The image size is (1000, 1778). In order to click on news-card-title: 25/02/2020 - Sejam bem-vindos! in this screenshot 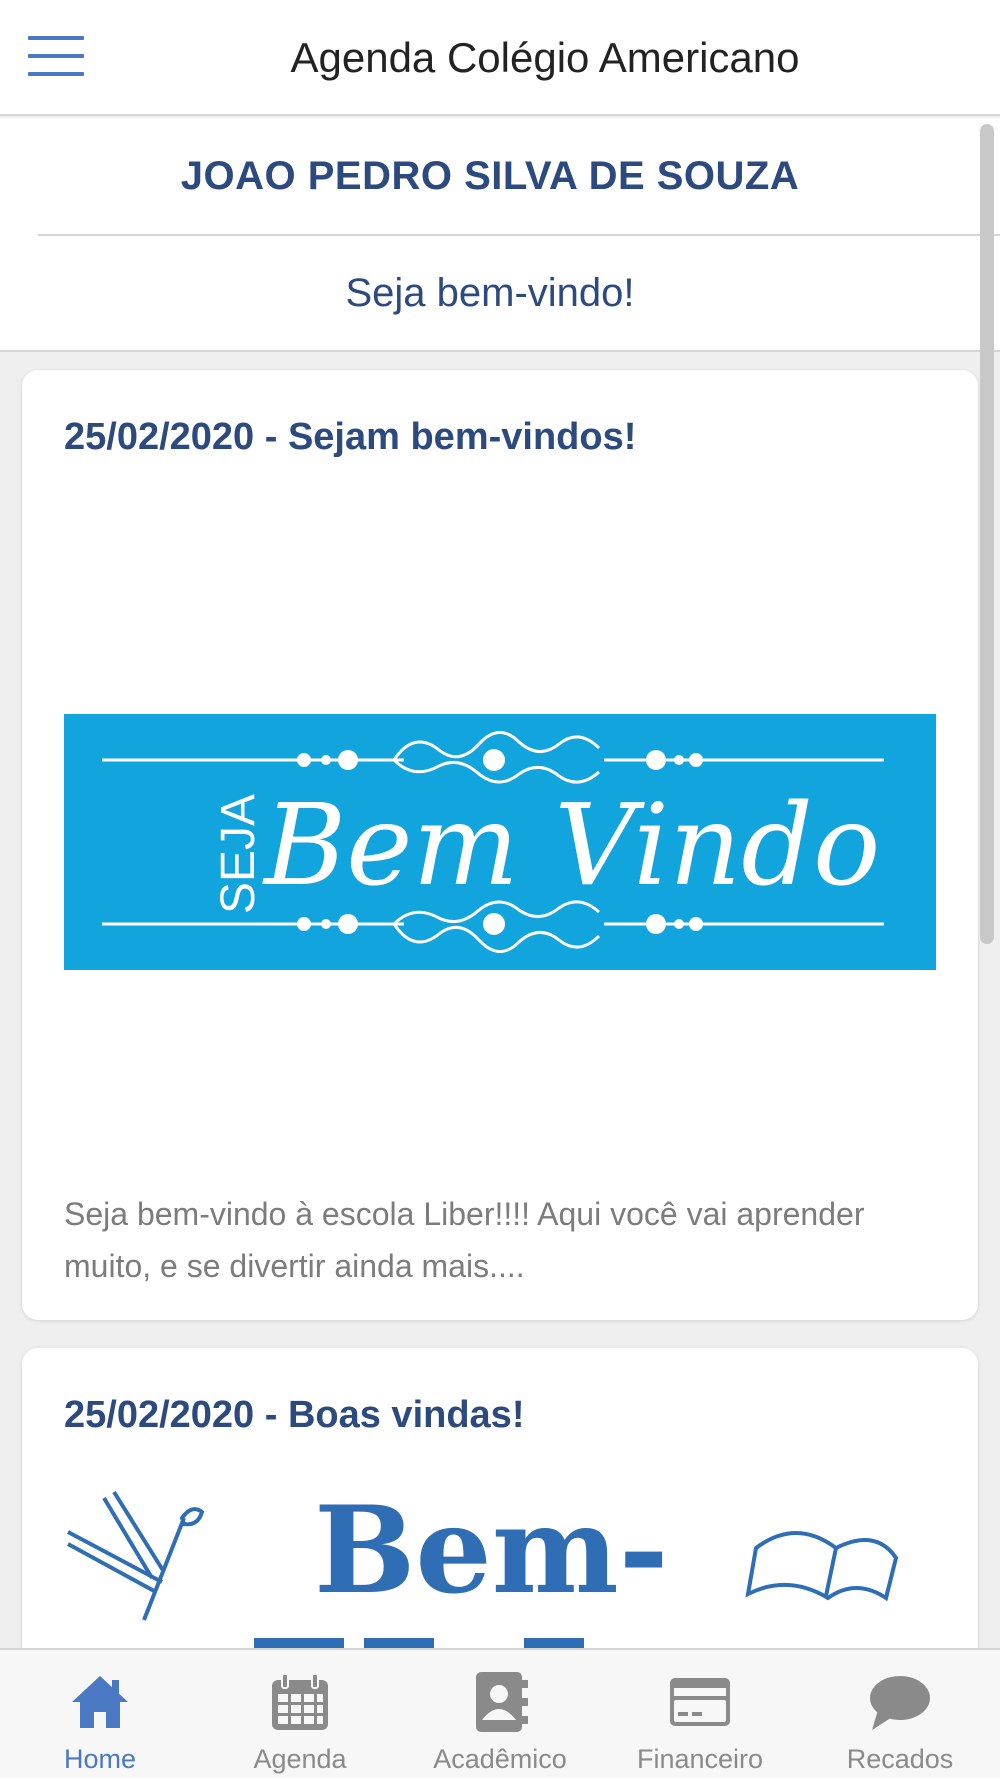, I will do `click(350, 437)`.